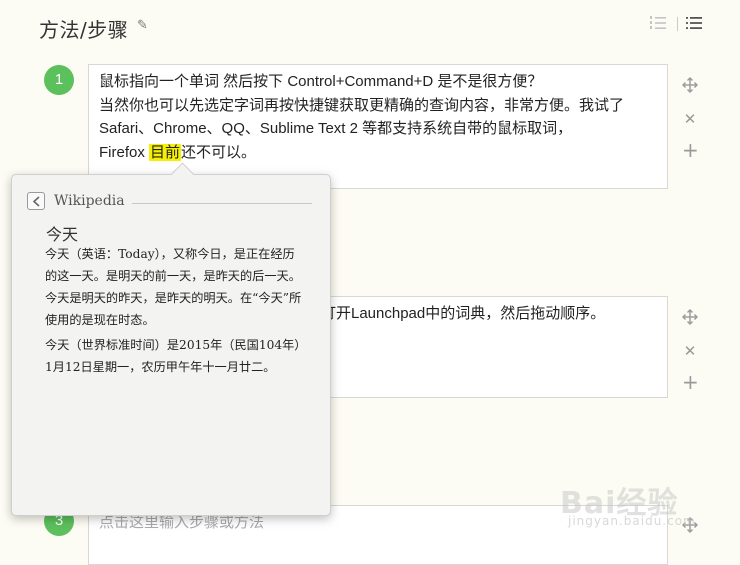 This screenshot has height=565, width=740. Describe the element at coordinates (222, 203) in the screenshot. I see `source-divider` at that location.